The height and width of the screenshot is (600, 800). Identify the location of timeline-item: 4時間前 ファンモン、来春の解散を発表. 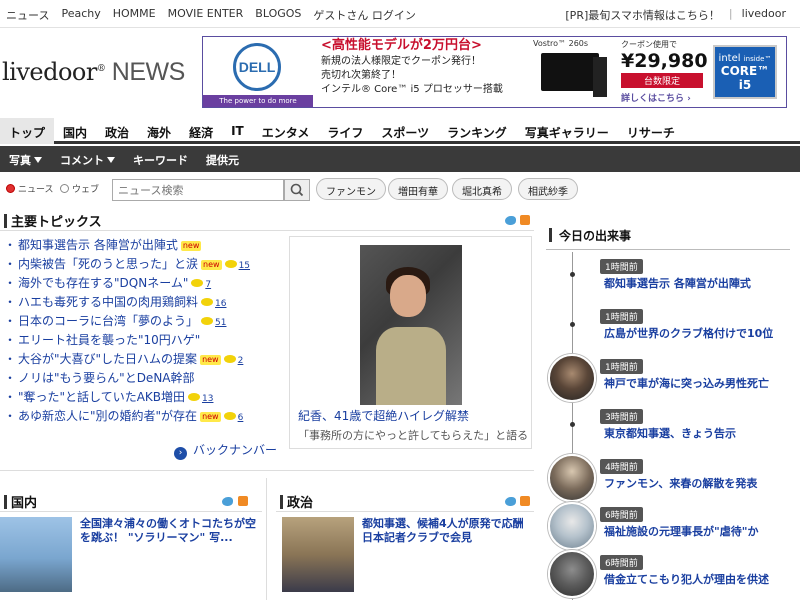
(670, 479).